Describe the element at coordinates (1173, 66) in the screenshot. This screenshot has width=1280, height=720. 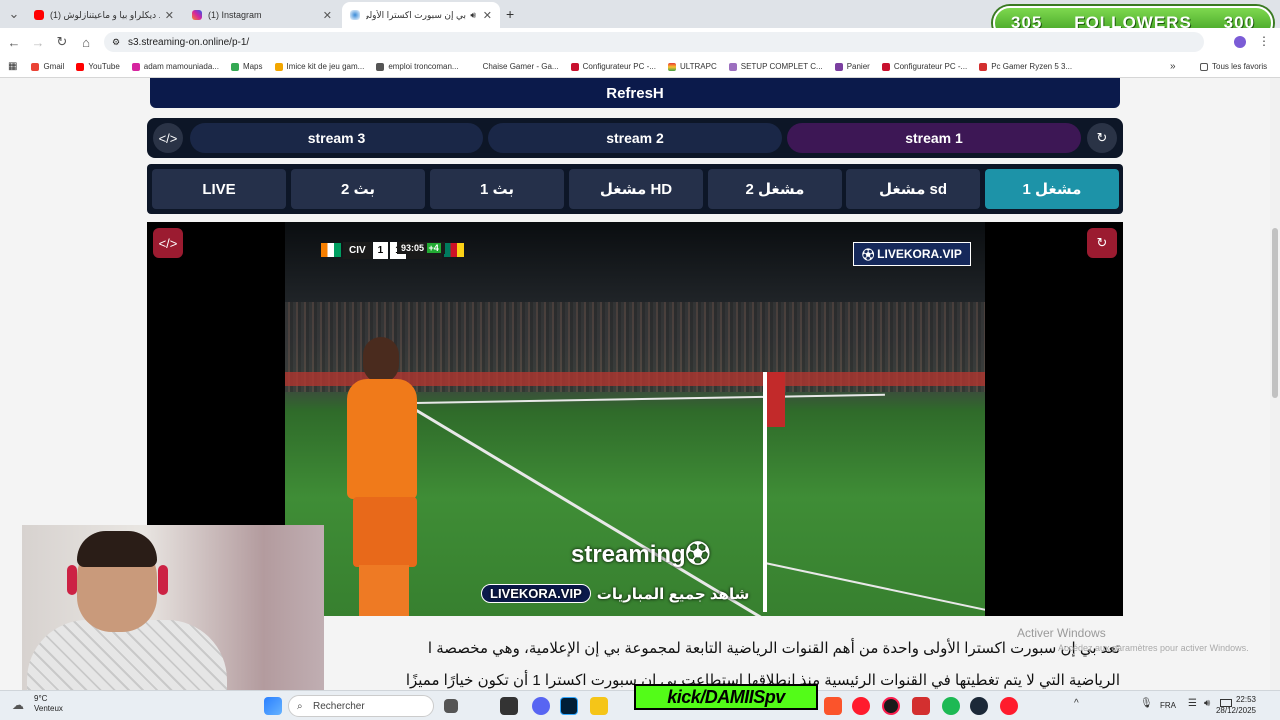
I see `bookmarks-overflow-icon: »` at that location.